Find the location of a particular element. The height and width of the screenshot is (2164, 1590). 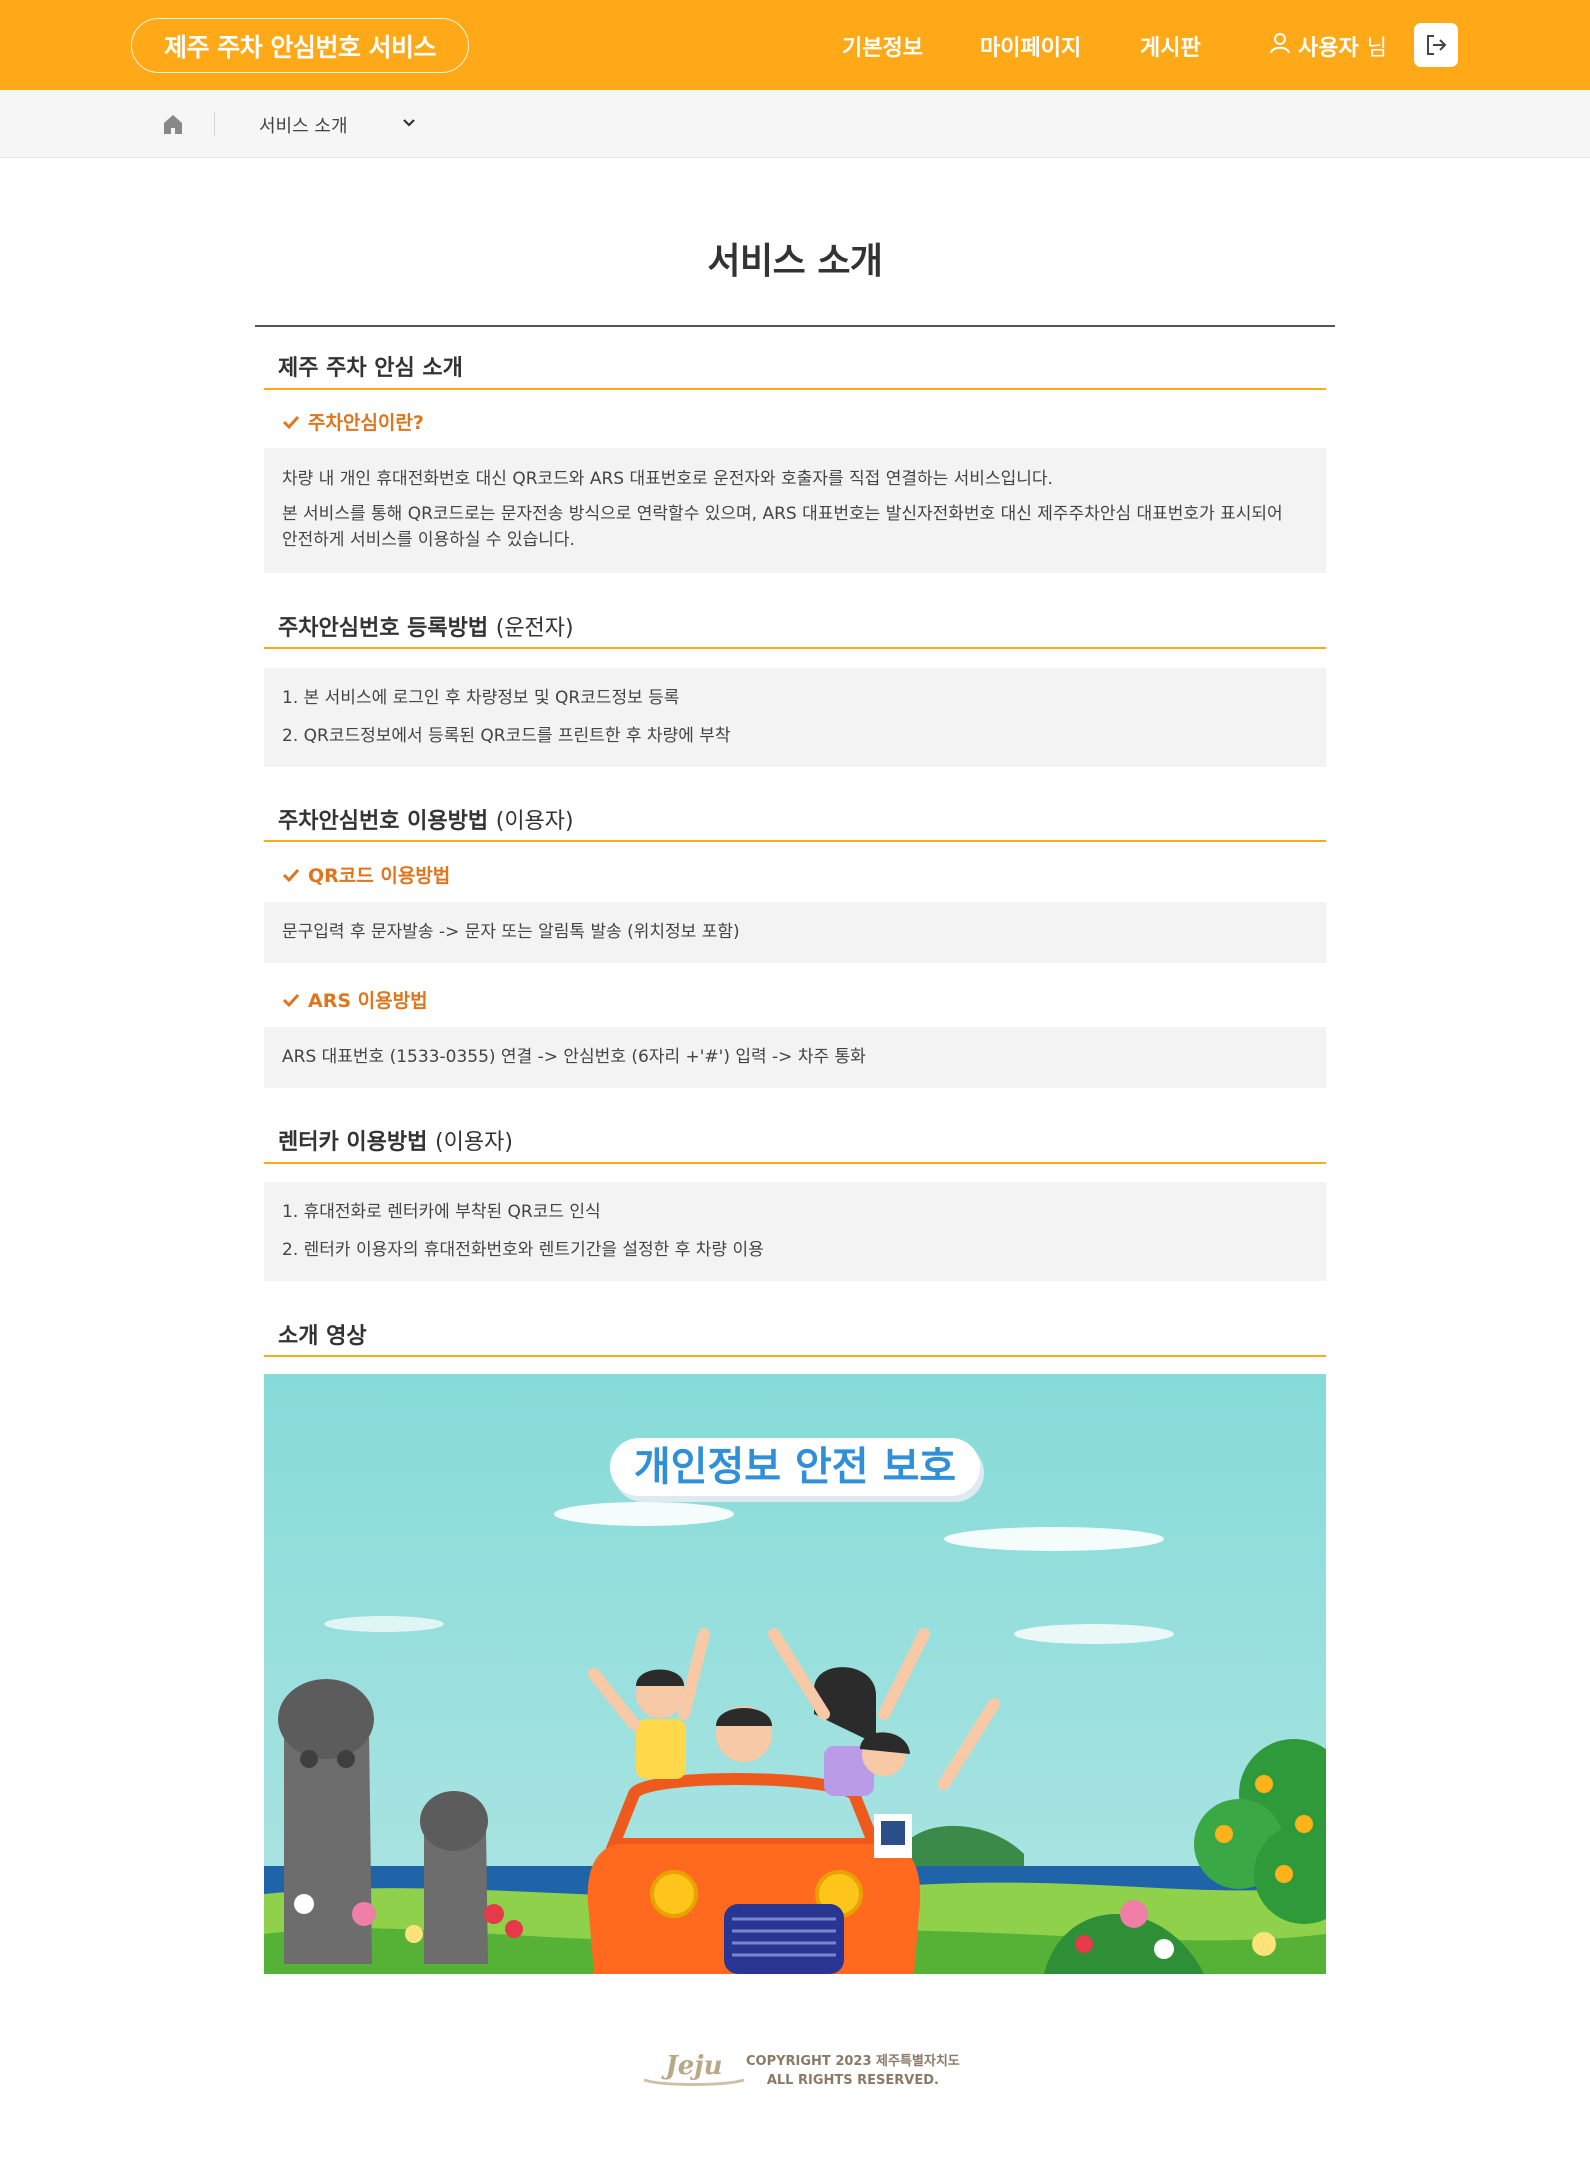

nav-basic-info: 기본정보 is located at coordinates (882, 46).